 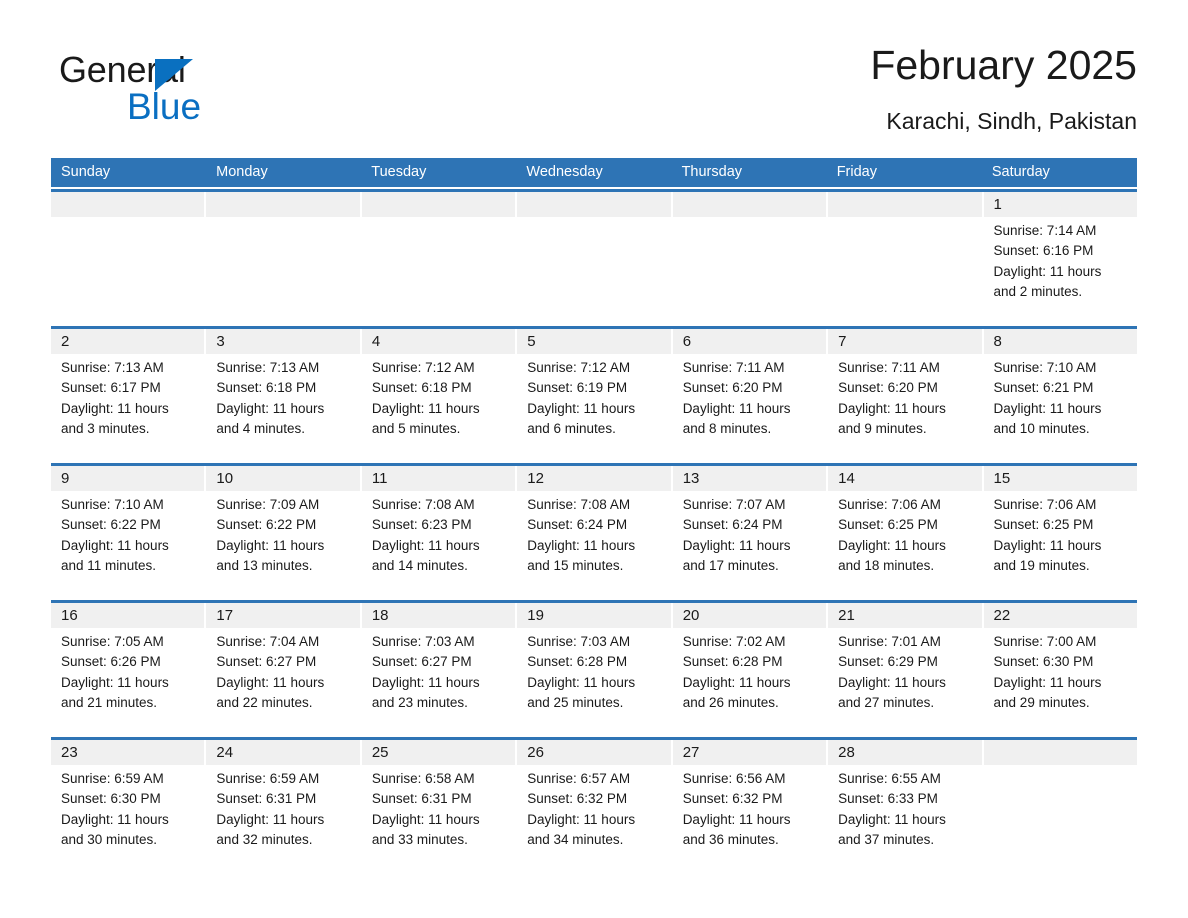 What do you see at coordinates (242, 172) in the screenshot?
I see `weekday-header-monday: Monday` at bounding box center [242, 172].